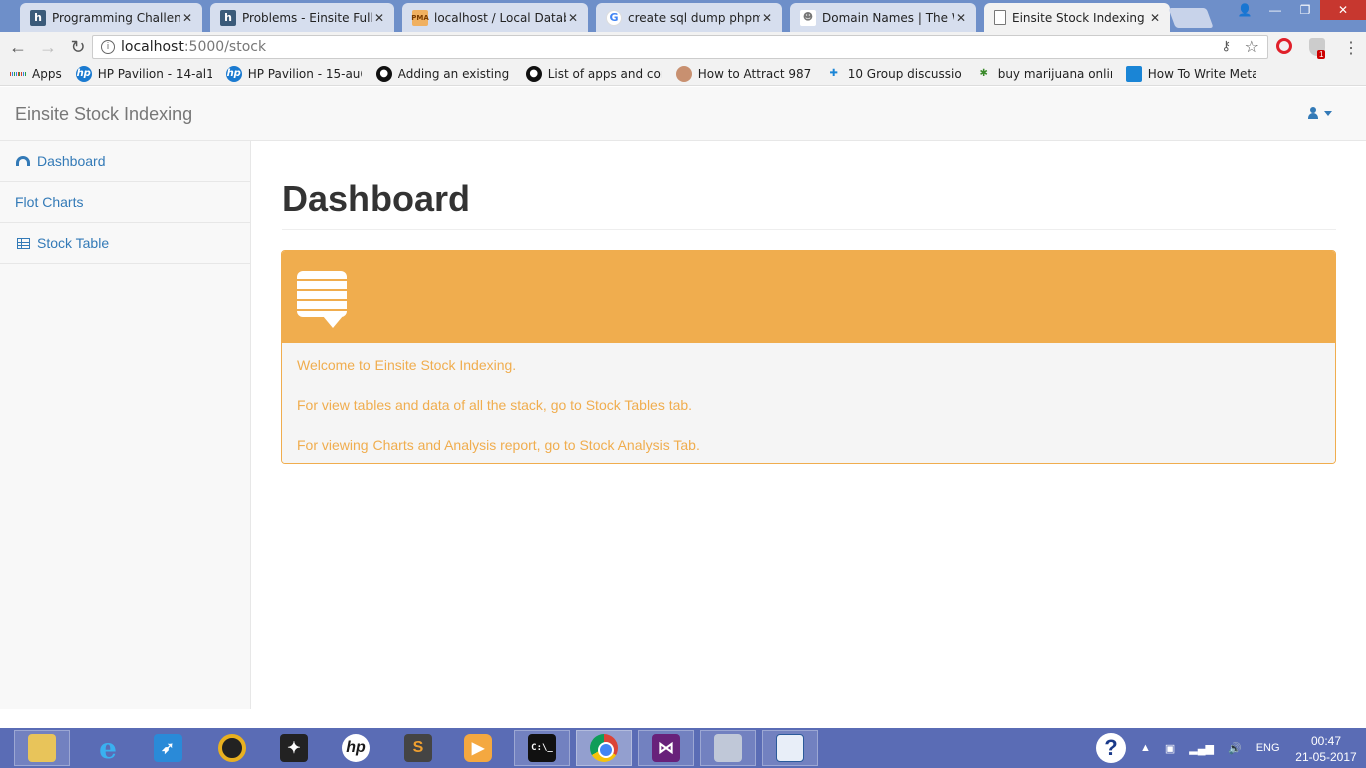 Image resolution: width=1366 pixels, height=768 pixels. I want to click on brand-title: Einsite Stock Indexing, so click(103, 114).